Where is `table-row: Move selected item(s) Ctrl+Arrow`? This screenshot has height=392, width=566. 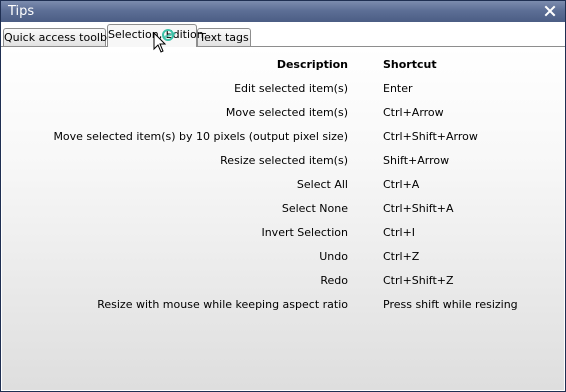
table-row: Move selected item(s) Ctrl+Arrow is located at coordinates (283, 113).